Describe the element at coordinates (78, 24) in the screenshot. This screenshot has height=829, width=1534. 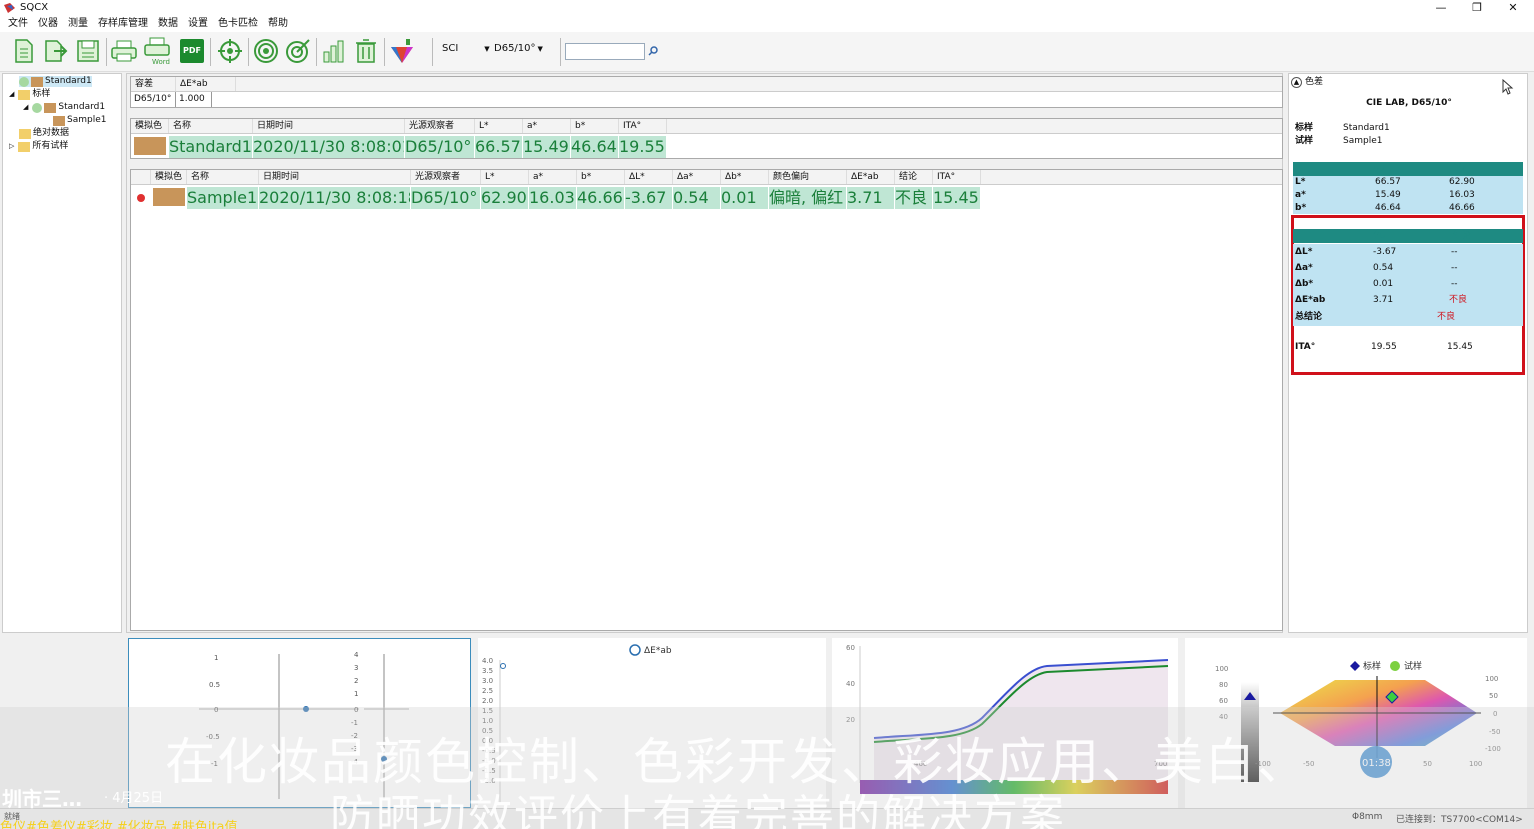
I see `menu-measure: 测量` at that location.